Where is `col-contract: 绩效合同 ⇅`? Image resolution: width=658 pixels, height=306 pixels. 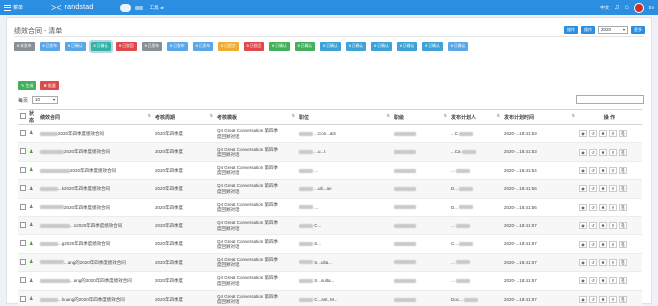 col-contract: 绩效合同 ⇅ is located at coordinates (95, 117).